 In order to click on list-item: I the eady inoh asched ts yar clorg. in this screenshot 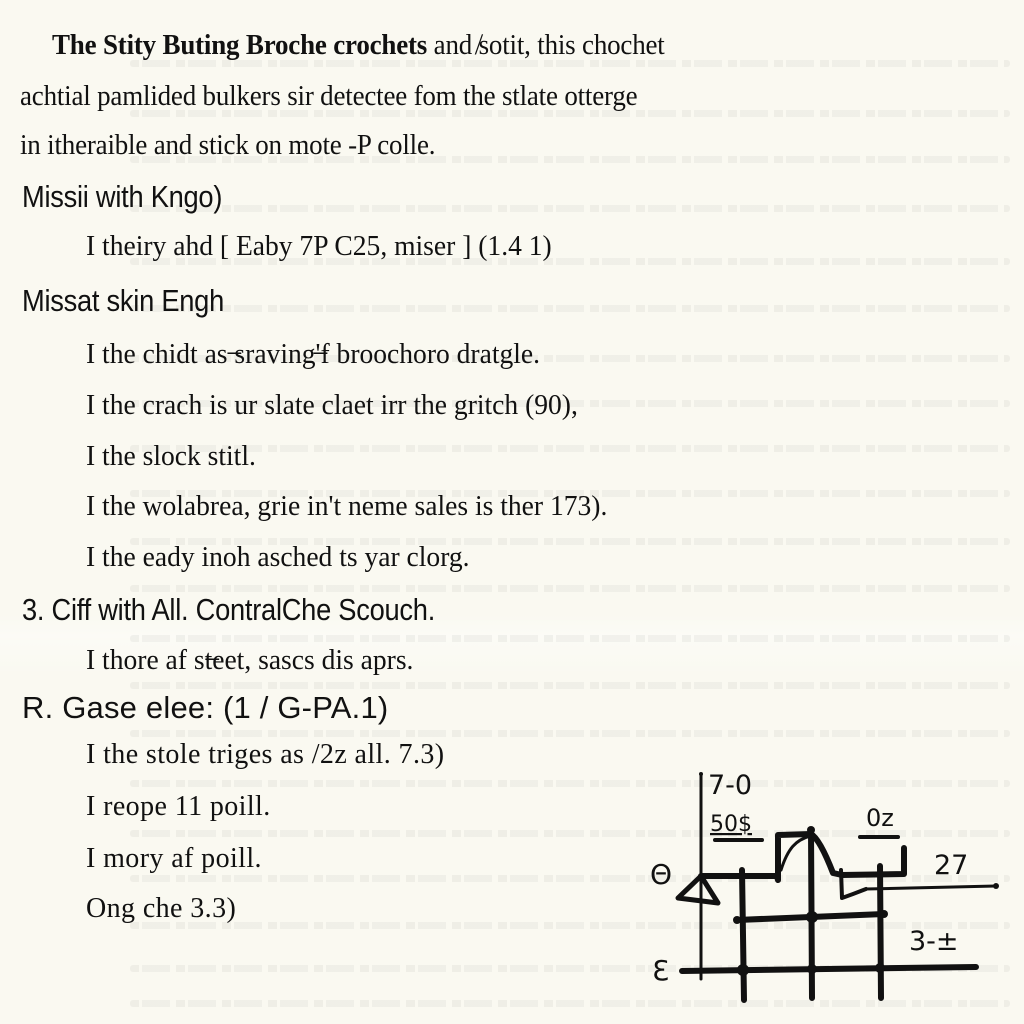, I will do `click(278, 557)`.